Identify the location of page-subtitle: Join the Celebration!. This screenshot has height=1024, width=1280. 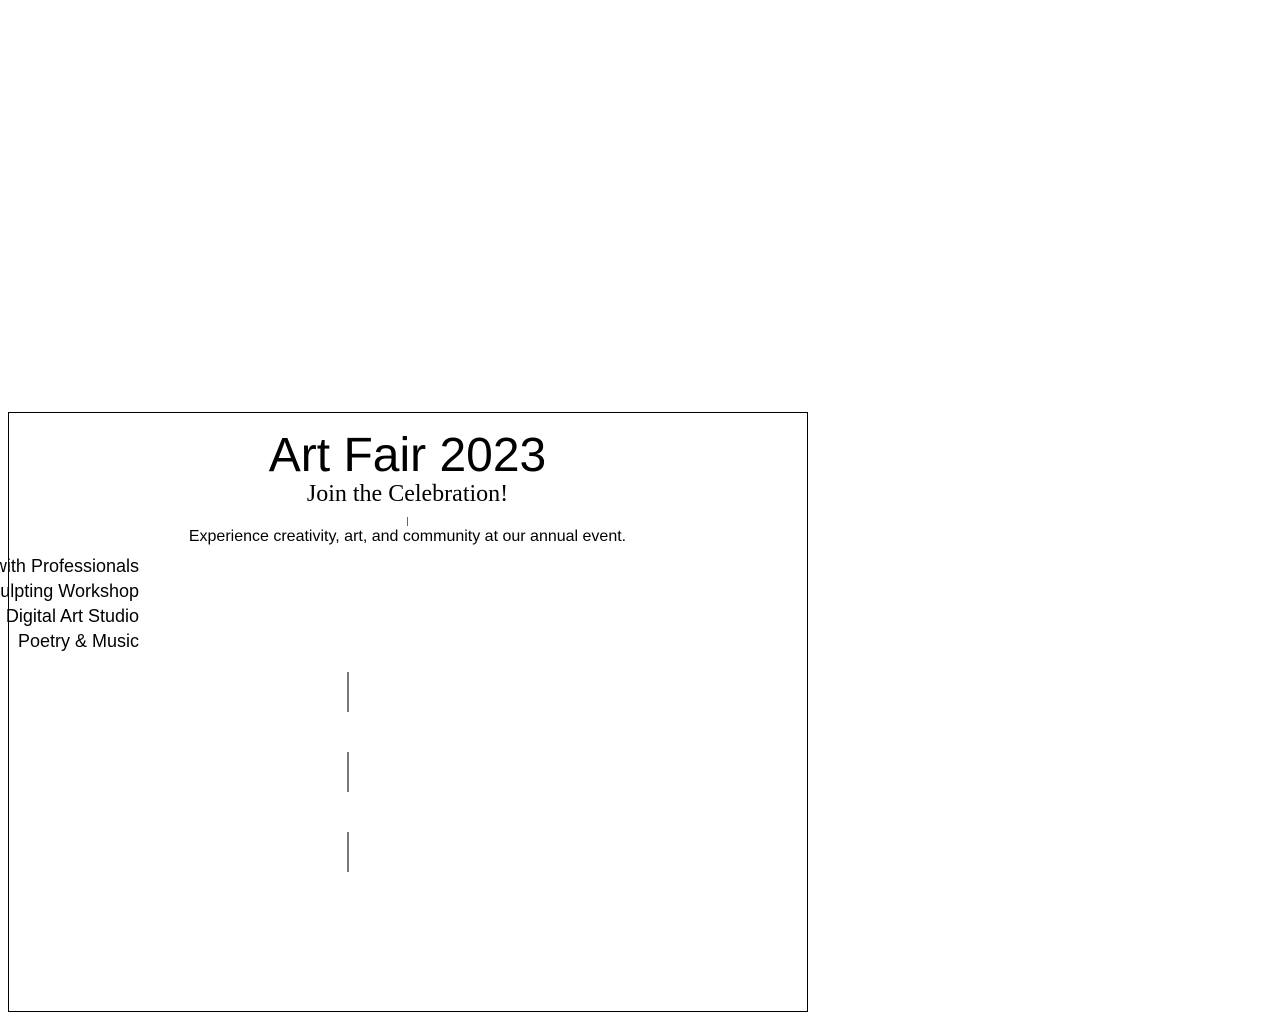
(407, 494).